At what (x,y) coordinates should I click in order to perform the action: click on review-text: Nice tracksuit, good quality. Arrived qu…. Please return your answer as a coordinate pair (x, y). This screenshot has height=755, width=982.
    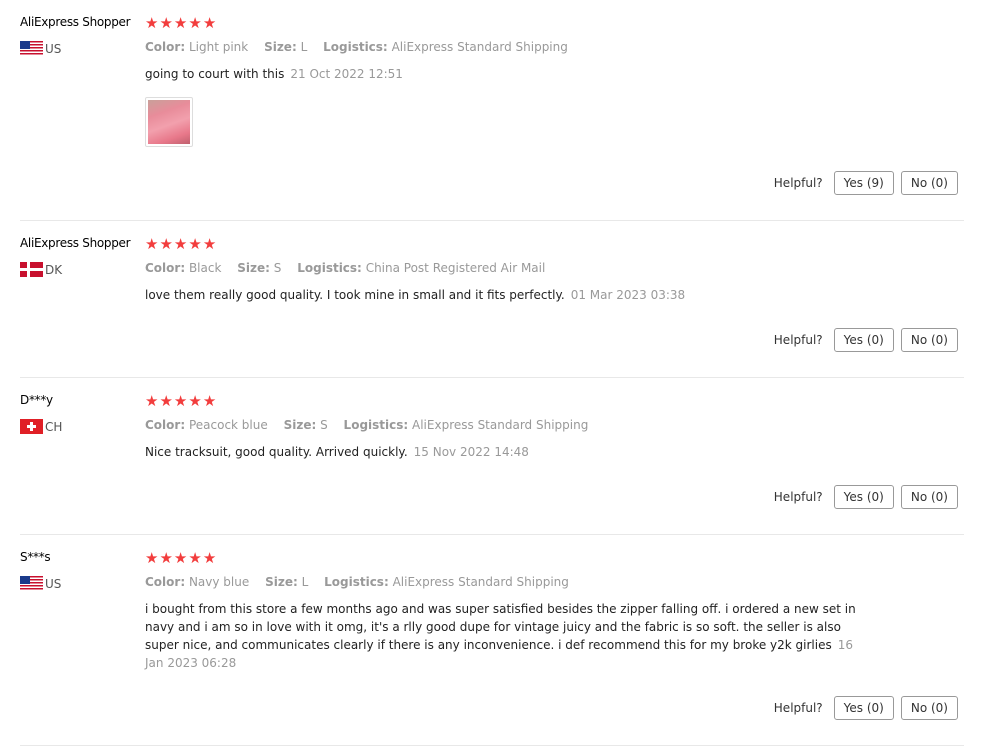
    Looking at the image, I should click on (501, 452).